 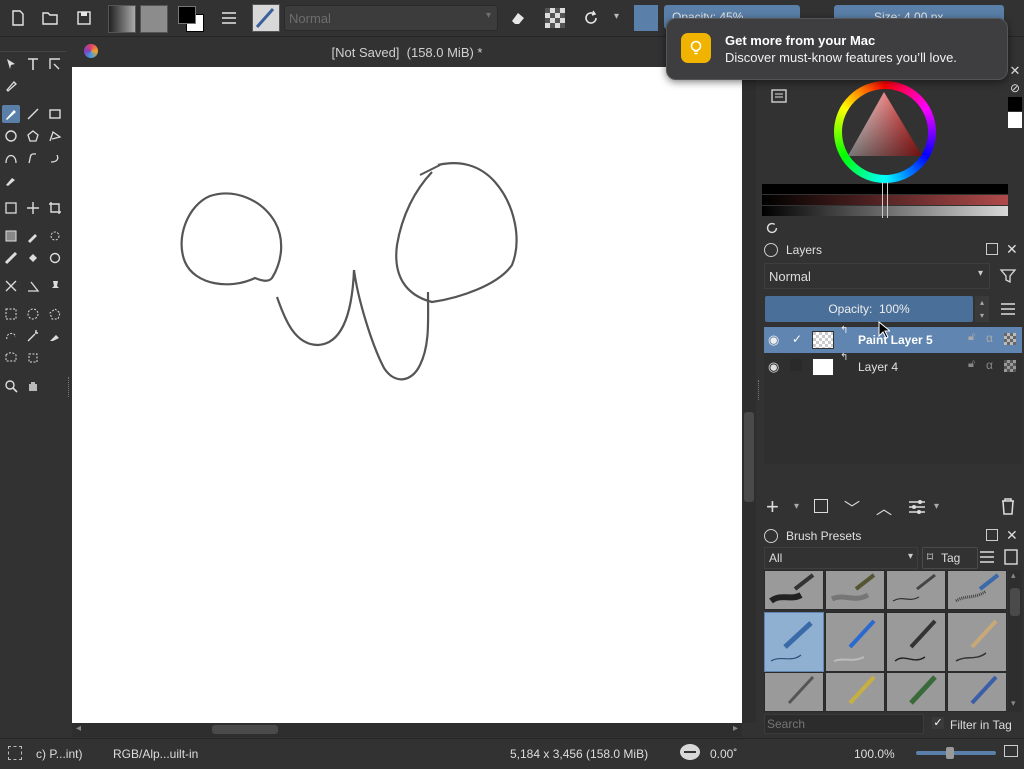 What do you see at coordinates (190, 18) in the screenshot?
I see `foreground-background-colors` at bounding box center [190, 18].